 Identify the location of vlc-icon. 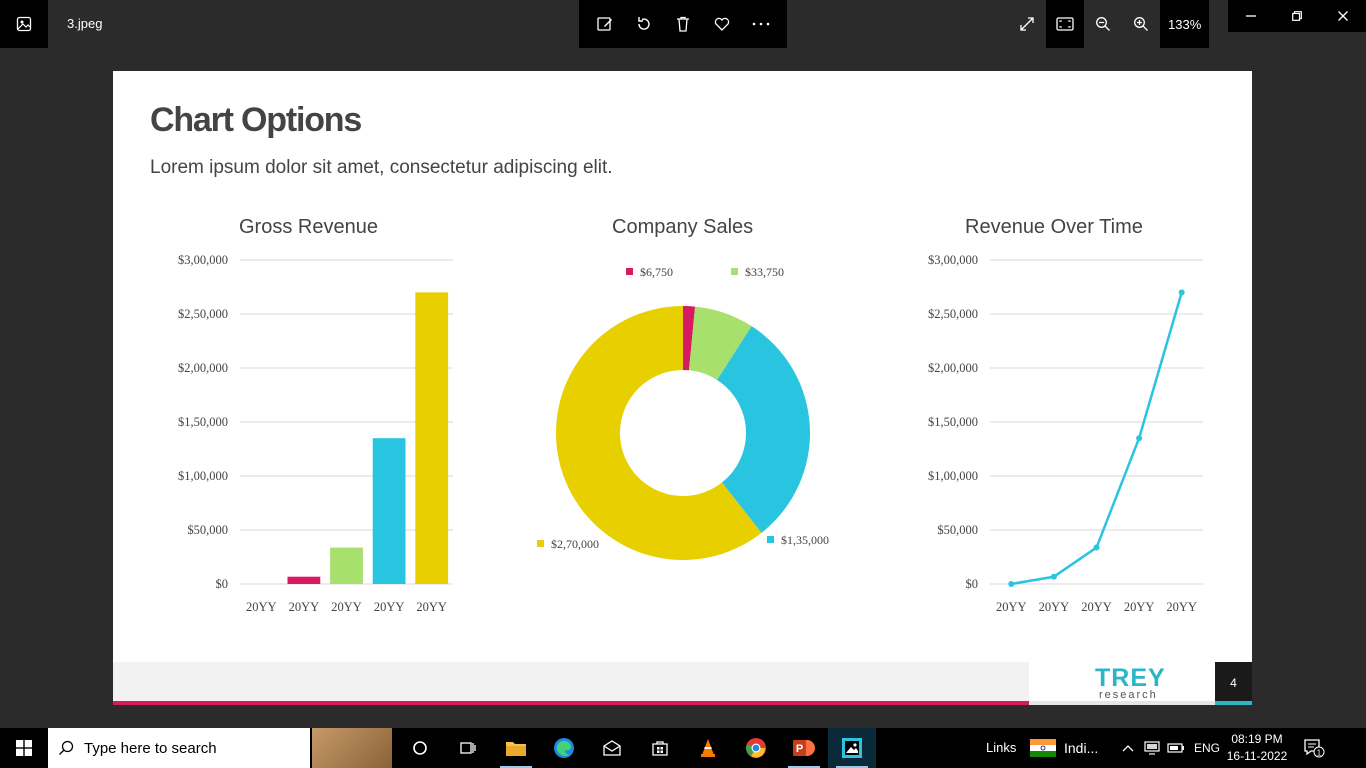
(708, 748).